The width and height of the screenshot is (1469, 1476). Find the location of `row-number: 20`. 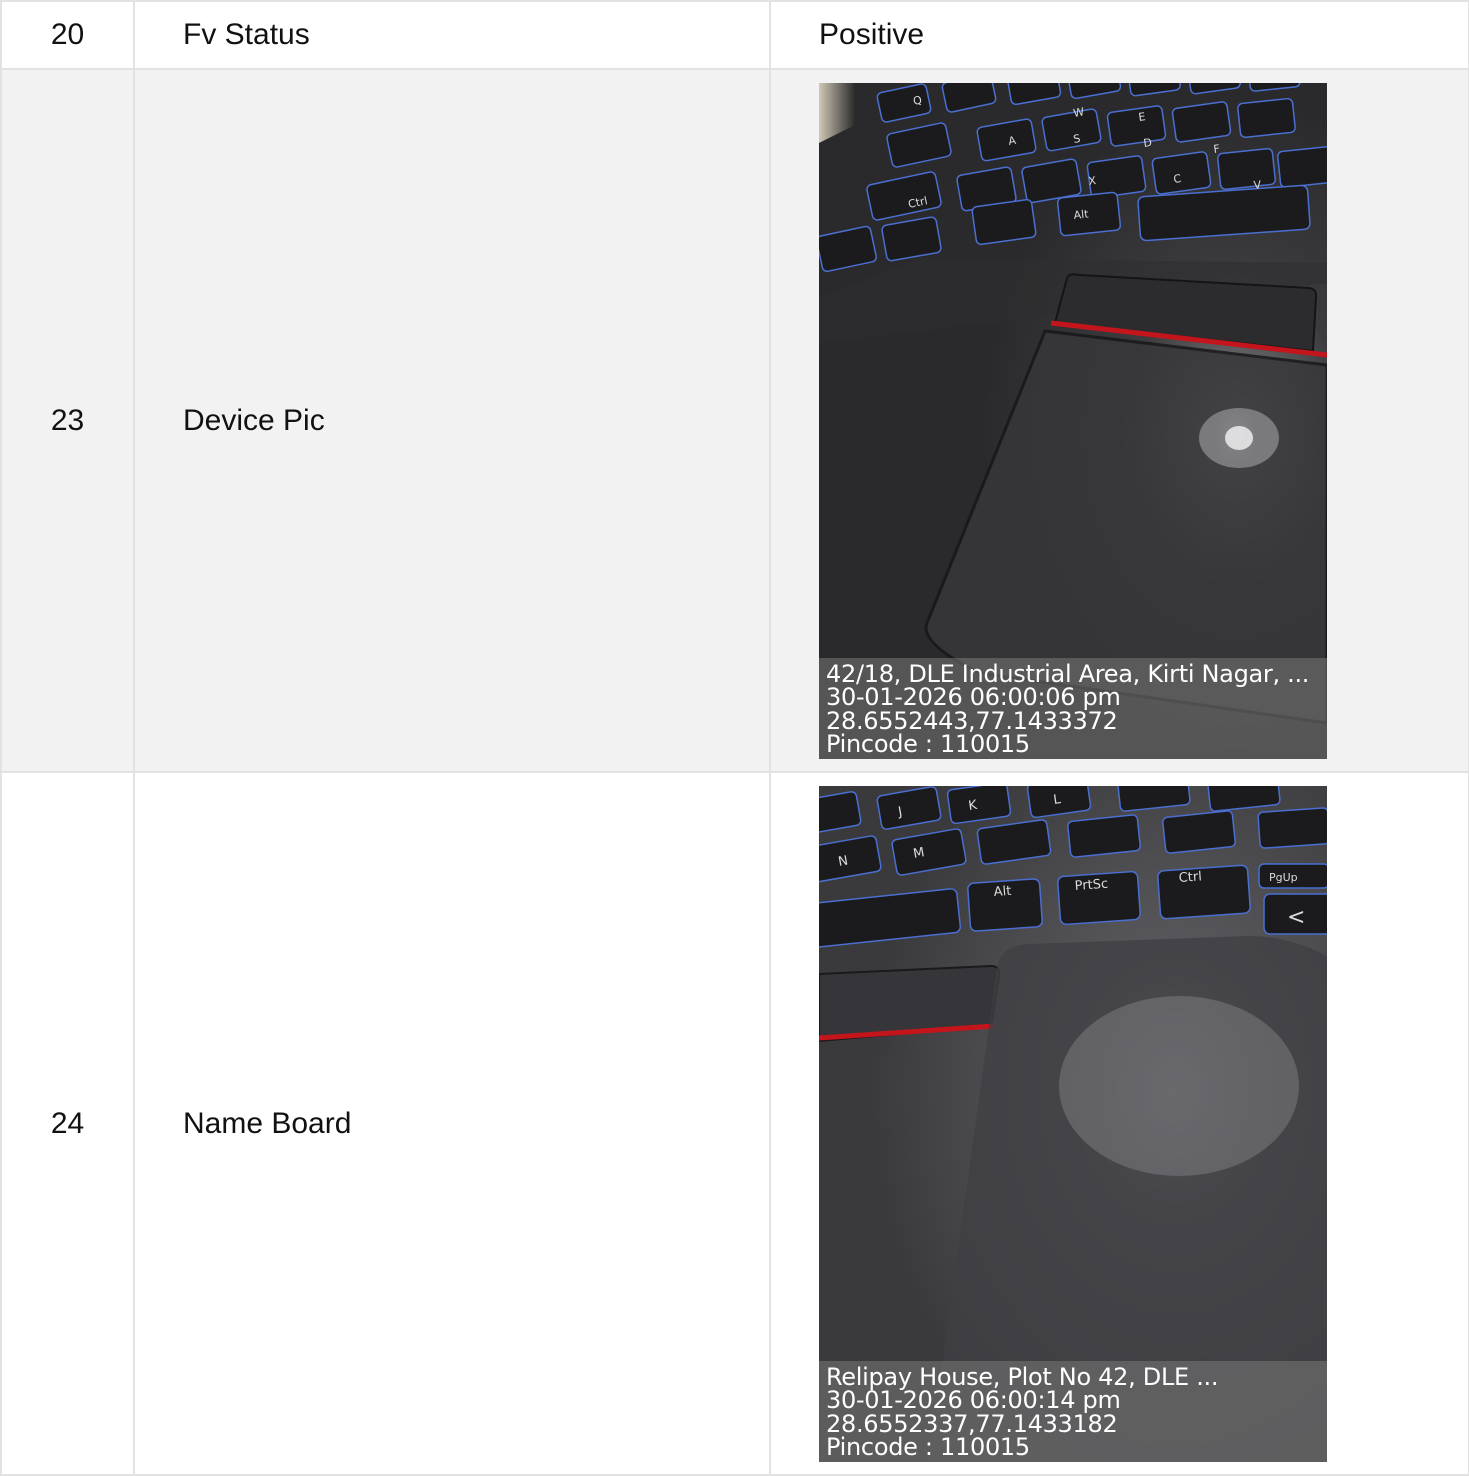

row-number: 20 is located at coordinates (67, 35).